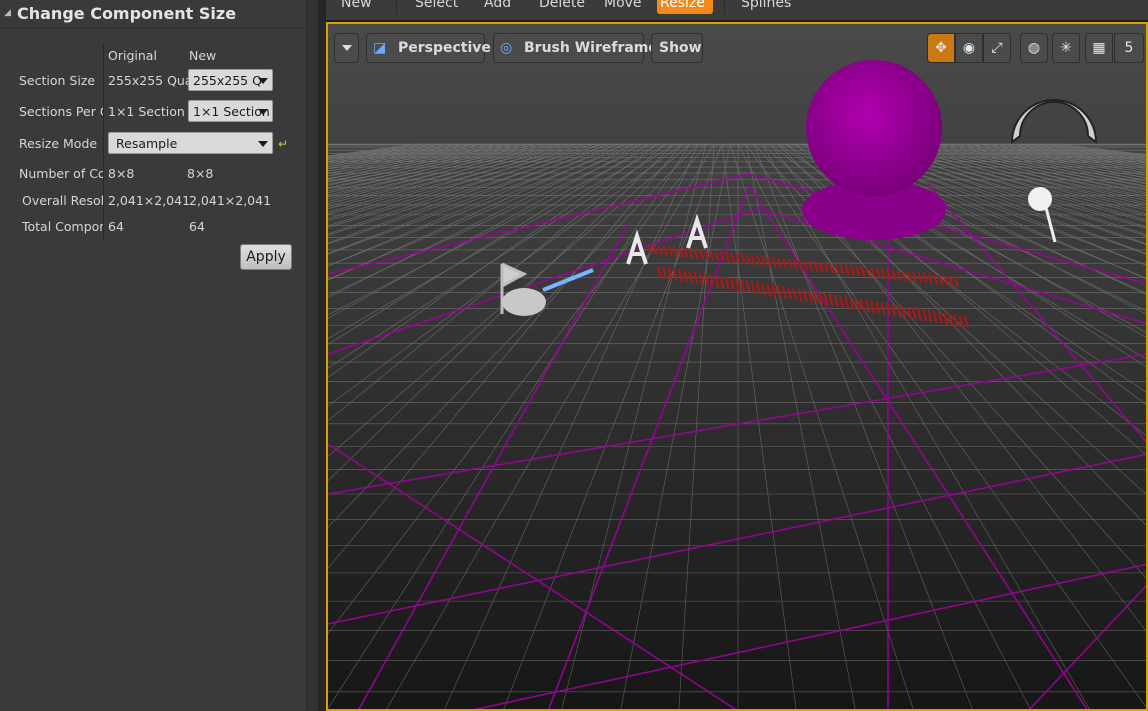 The width and height of the screenshot is (1148, 711). I want to click on mode-add-button: Add, so click(497, 5).